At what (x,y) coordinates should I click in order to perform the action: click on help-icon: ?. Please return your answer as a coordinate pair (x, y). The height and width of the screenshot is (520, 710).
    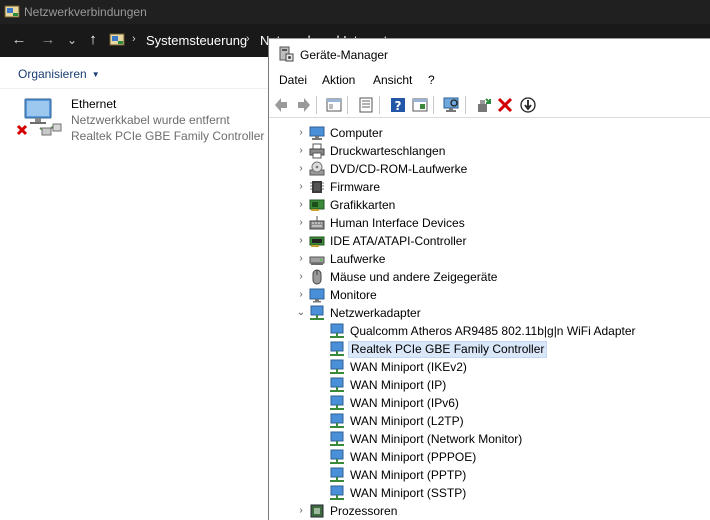
    Looking at the image, I should click on (398, 105).